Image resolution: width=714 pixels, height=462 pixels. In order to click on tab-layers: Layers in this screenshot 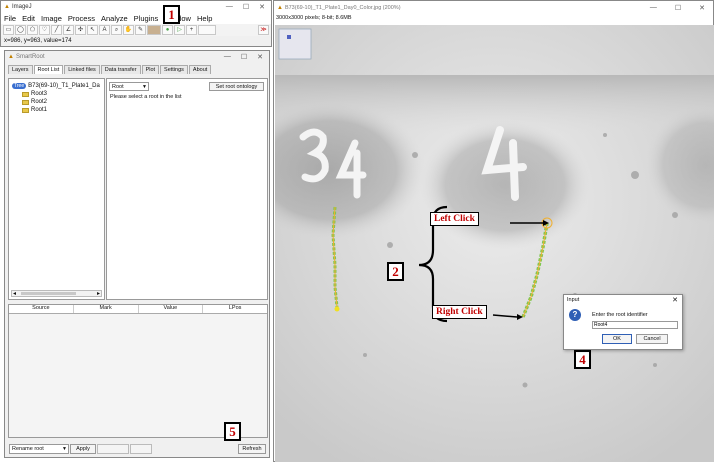, I will do `click(20, 69)`.